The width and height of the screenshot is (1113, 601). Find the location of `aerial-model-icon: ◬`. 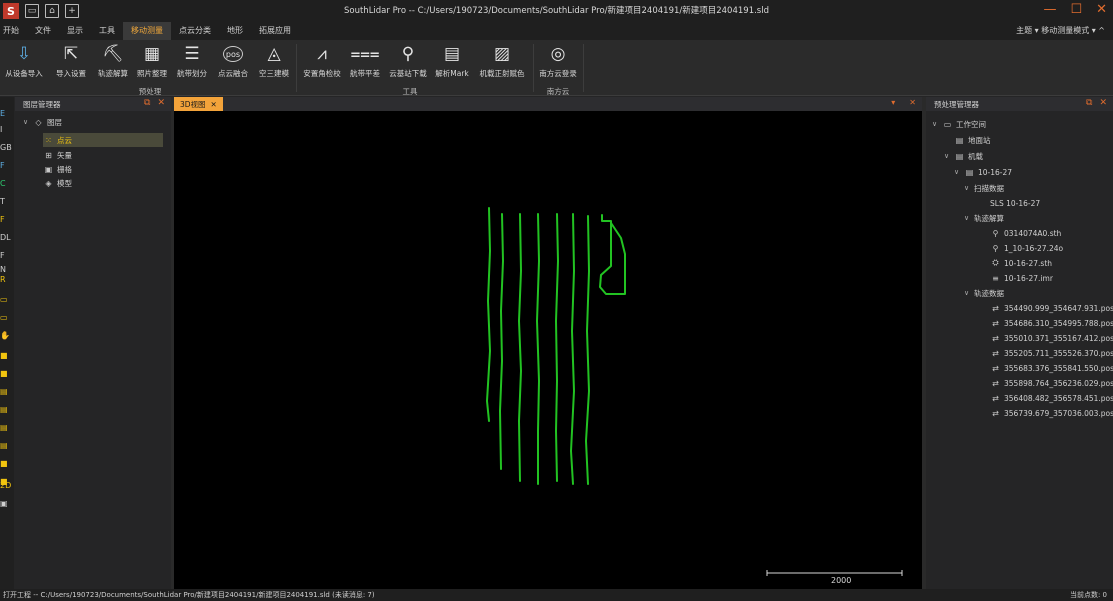

aerial-model-icon: ◬ is located at coordinates (274, 54).